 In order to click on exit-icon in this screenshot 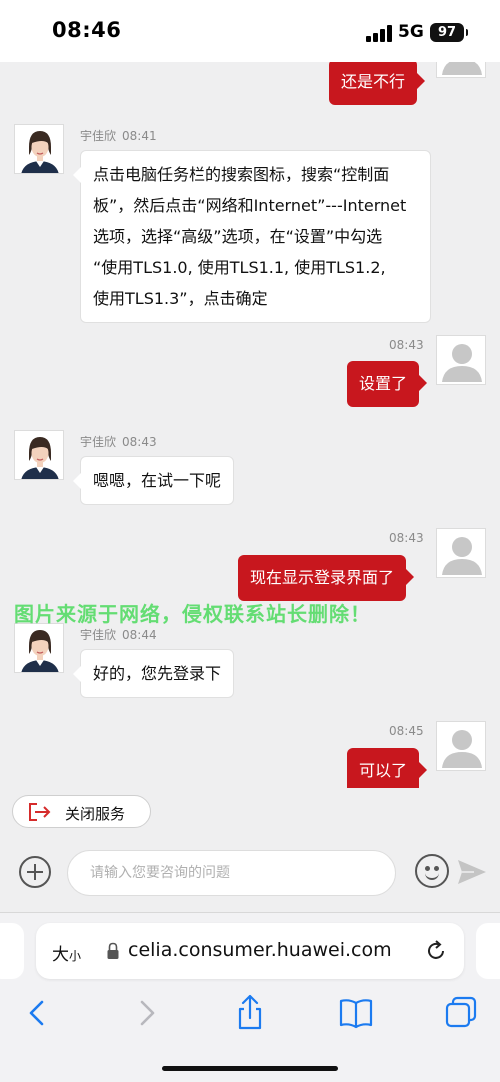, I will do `click(40, 812)`.